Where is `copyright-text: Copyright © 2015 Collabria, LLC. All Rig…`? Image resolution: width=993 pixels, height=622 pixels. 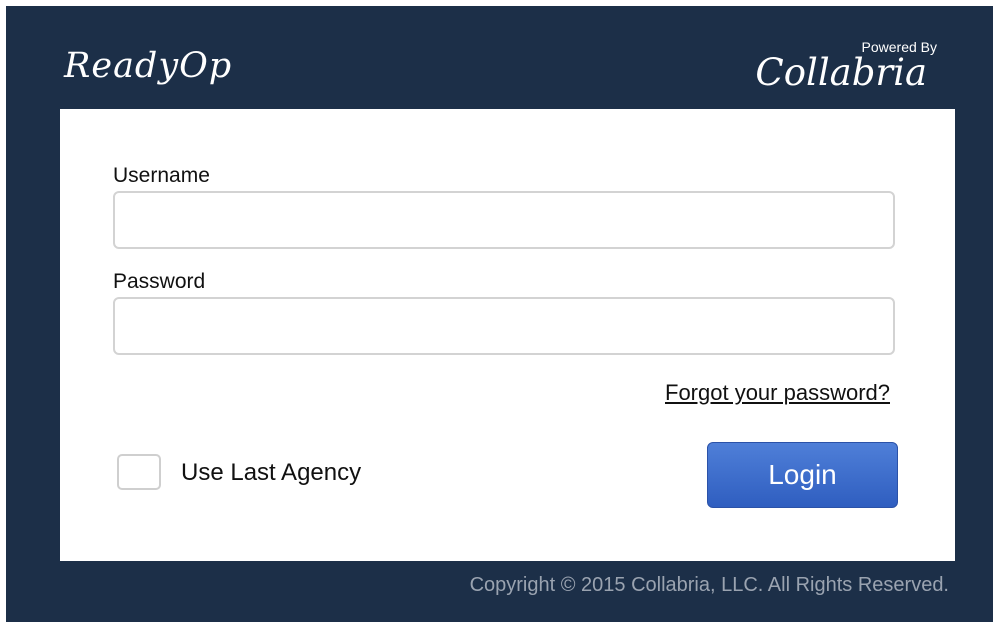
copyright-text: Copyright © 2015 Collabria, LLC. All Rig… is located at coordinates (709, 585).